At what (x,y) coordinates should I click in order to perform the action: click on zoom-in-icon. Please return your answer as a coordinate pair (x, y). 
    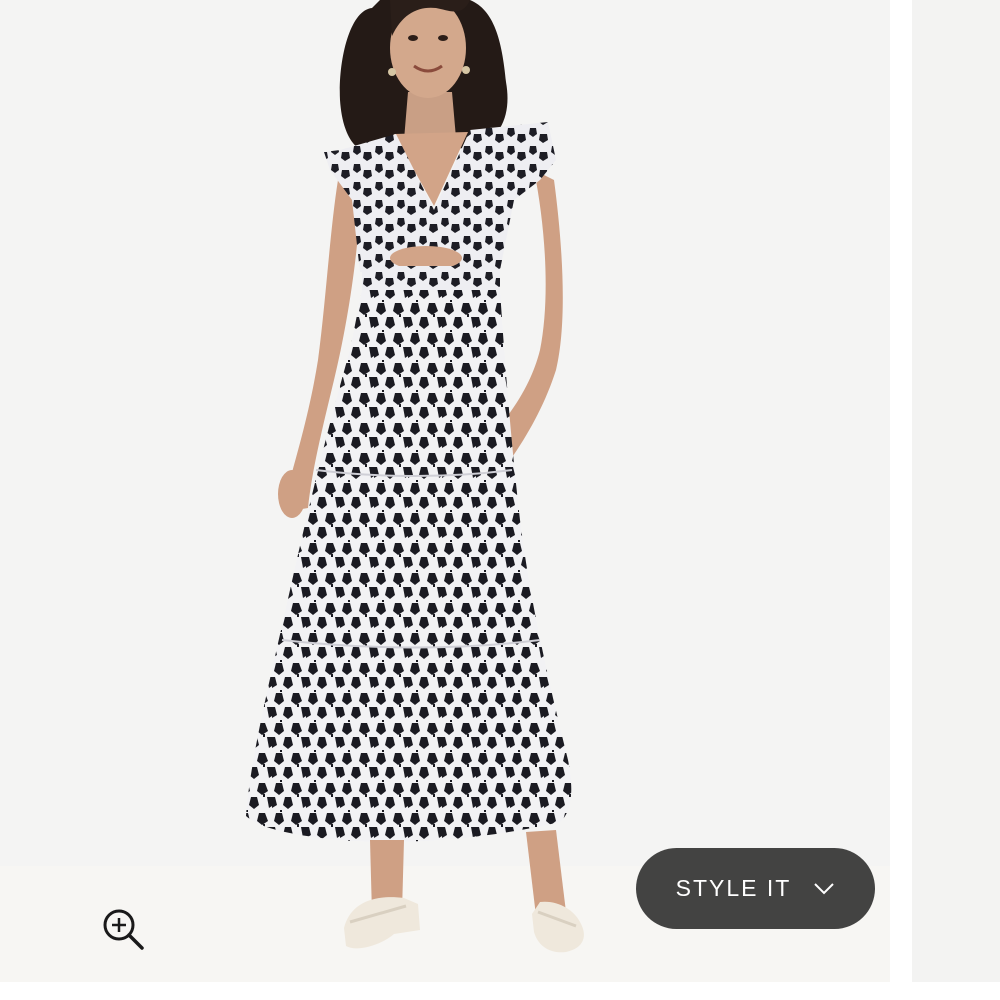
    Looking at the image, I should click on (123, 929).